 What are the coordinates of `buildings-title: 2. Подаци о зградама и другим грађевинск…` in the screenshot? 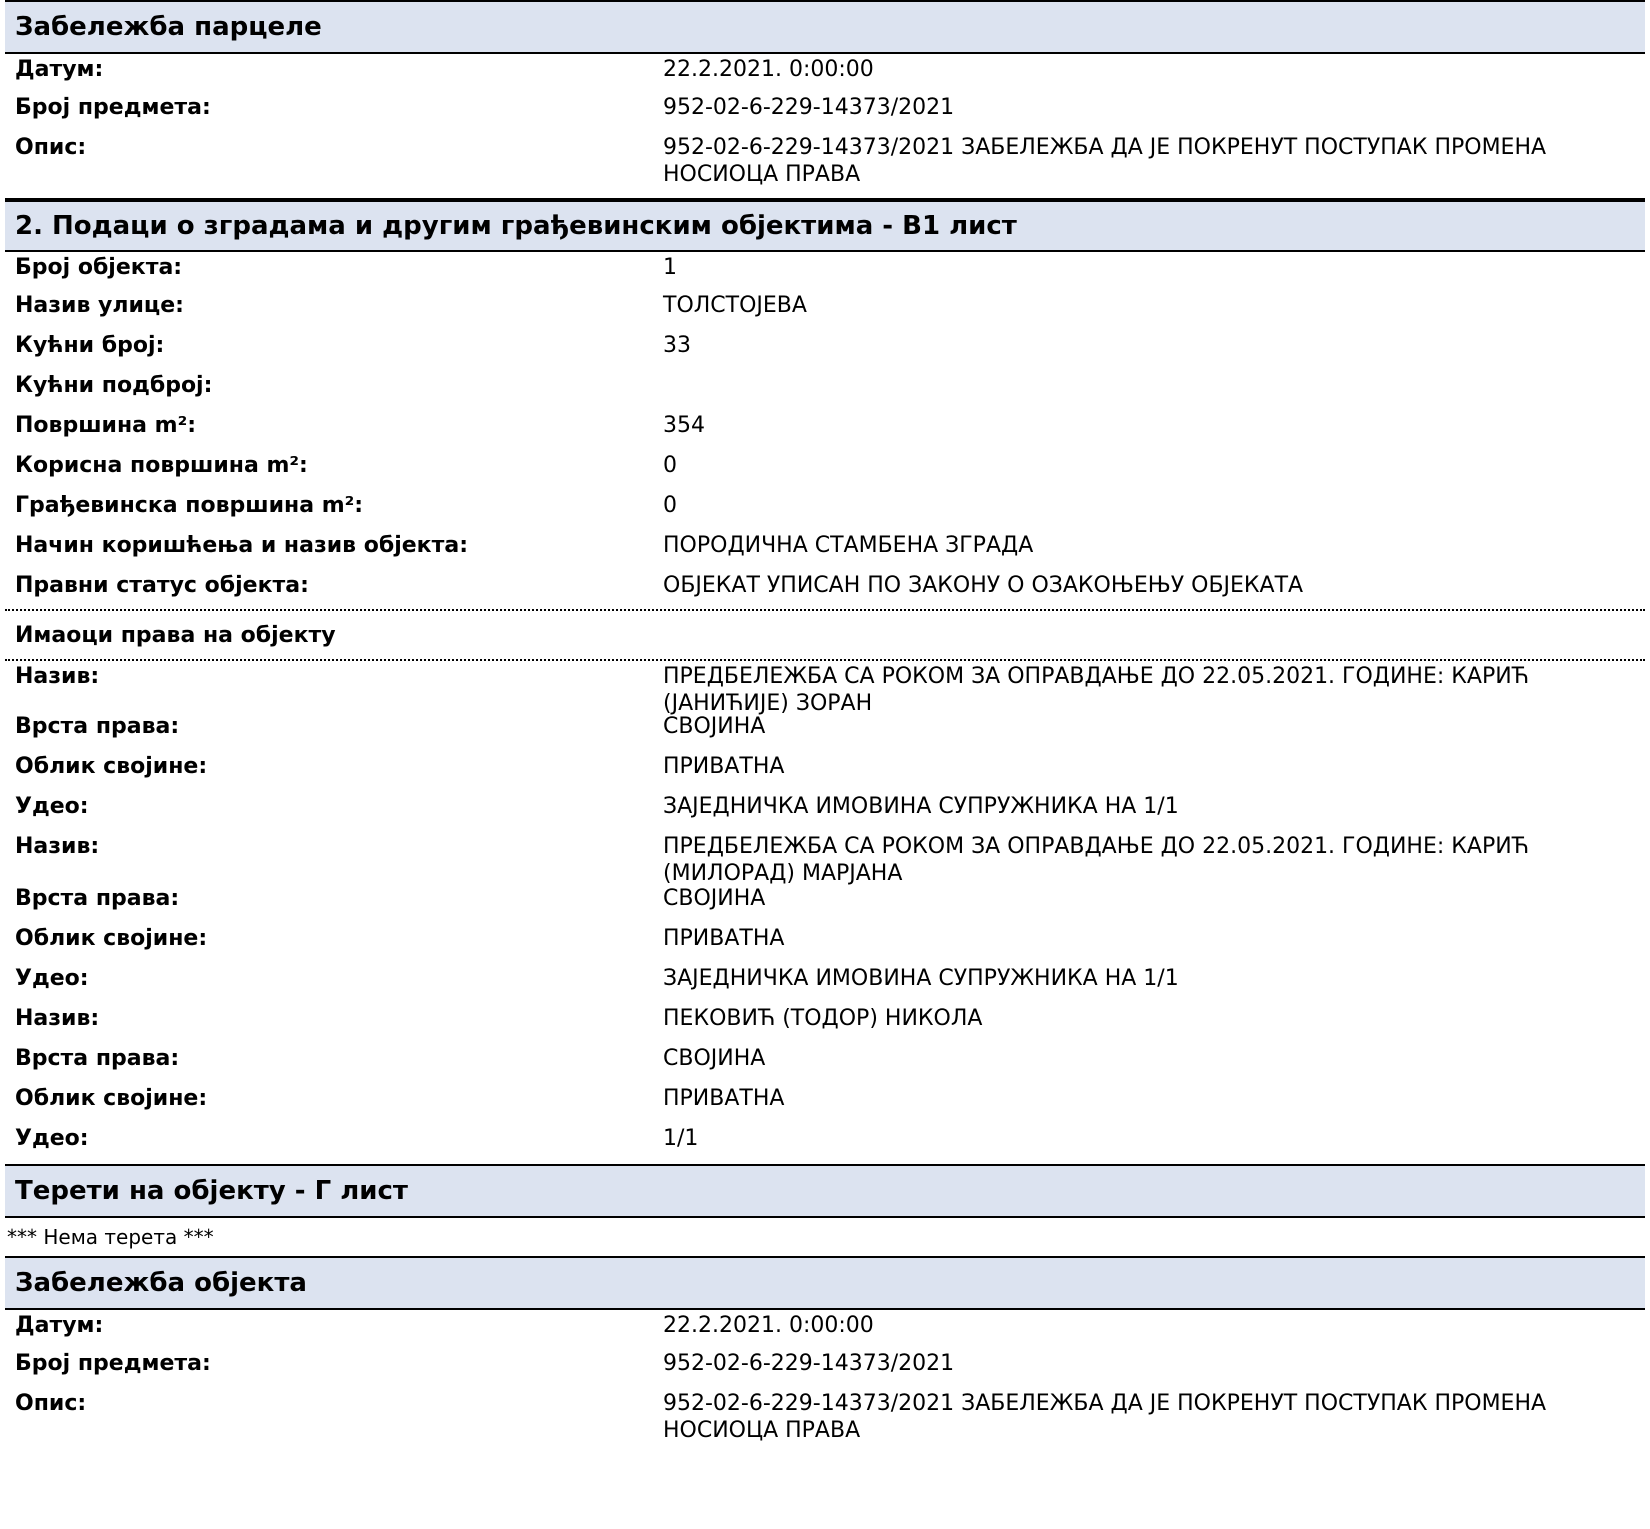 It's located at (516, 226).